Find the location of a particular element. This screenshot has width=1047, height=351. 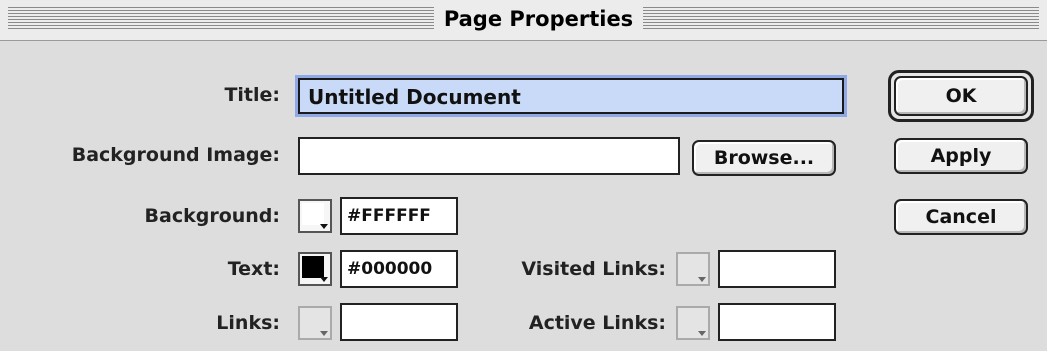

apply-button: Apply is located at coordinates (961, 156).